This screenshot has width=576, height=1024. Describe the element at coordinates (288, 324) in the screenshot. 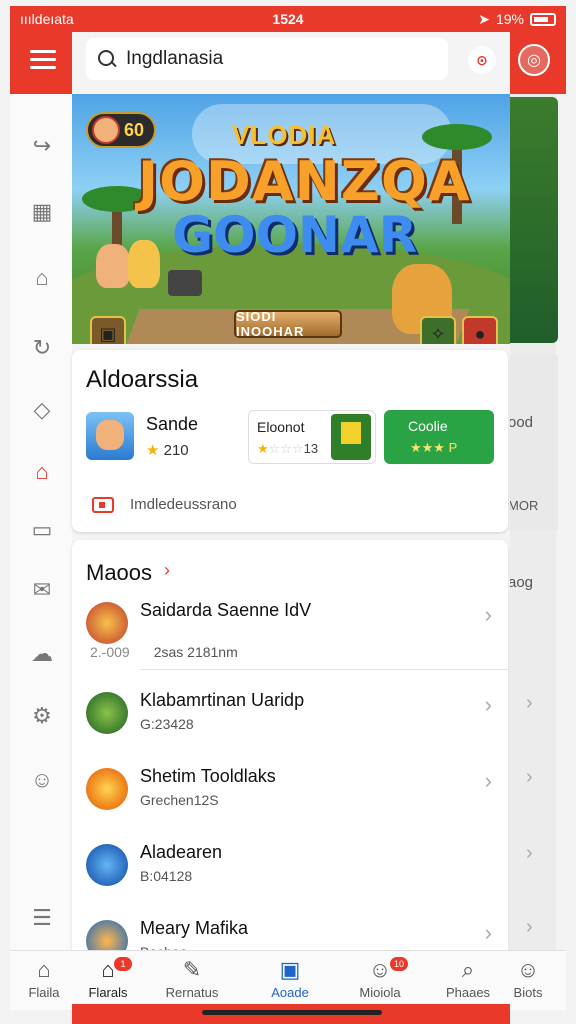

I see `banner-cta-button: SIODI INOOHAR` at that location.